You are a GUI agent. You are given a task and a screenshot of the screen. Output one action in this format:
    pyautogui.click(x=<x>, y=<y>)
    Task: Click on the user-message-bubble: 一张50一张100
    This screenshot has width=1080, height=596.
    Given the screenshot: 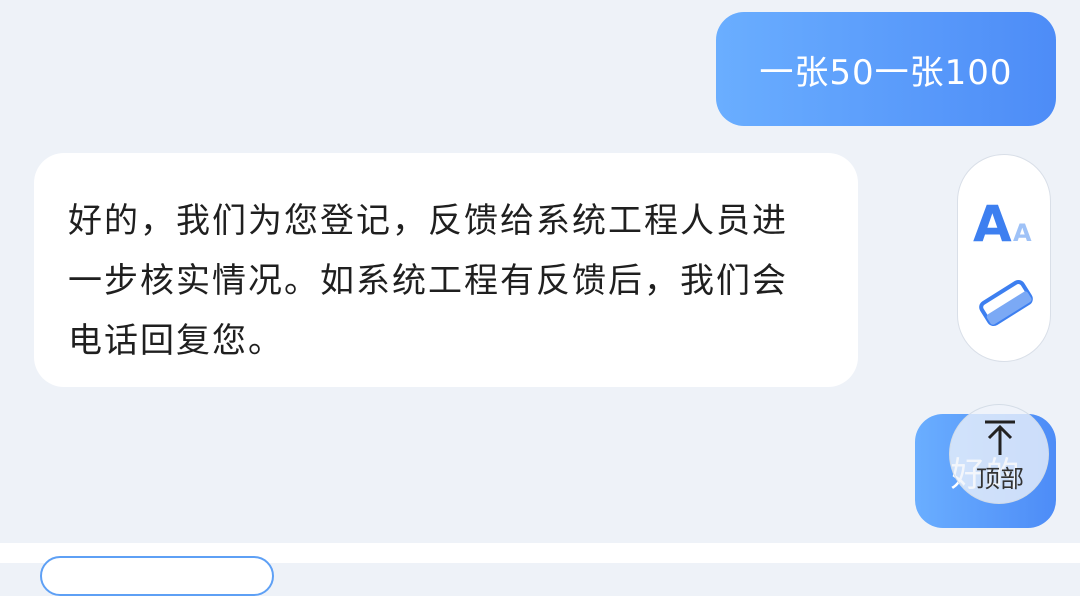 What is the action you would take?
    pyautogui.click(x=886, y=69)
    